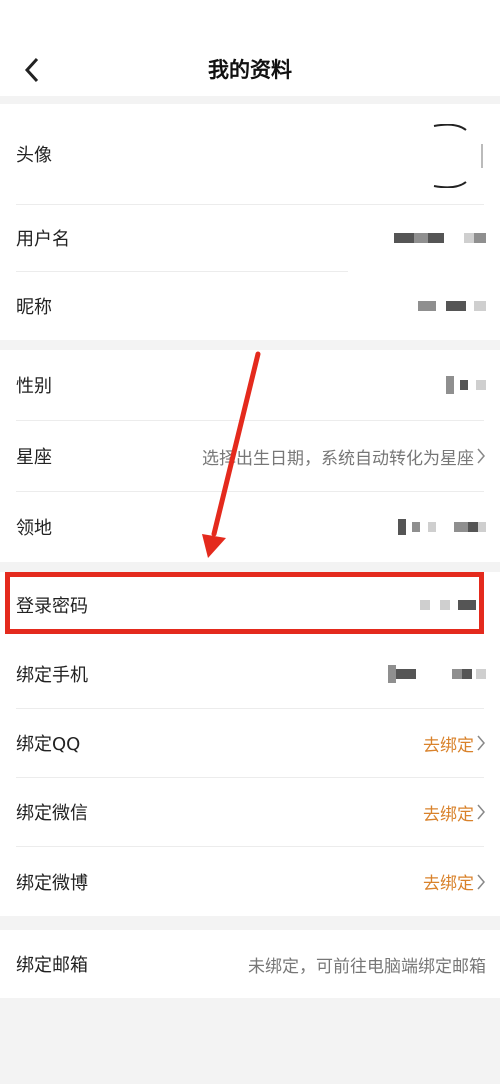 The image size is (500, 1084). Describe the element at coordinates (250, 238) in the screenshot. I see `row-username: 用户名` at that location.